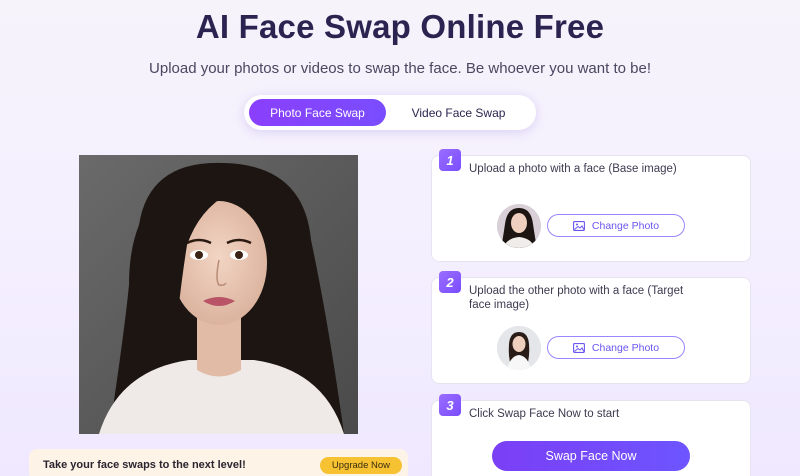  I want to click on step-1-instruction: Upload a photo with a face (Base image), so click(573, 169).